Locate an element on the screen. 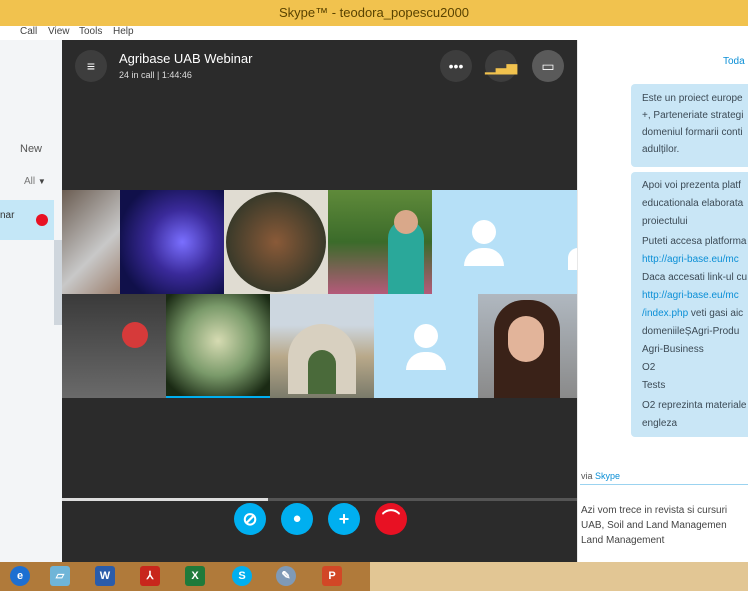  message-line: O2 reprezinta materiale is located at coordinates (694, 405).